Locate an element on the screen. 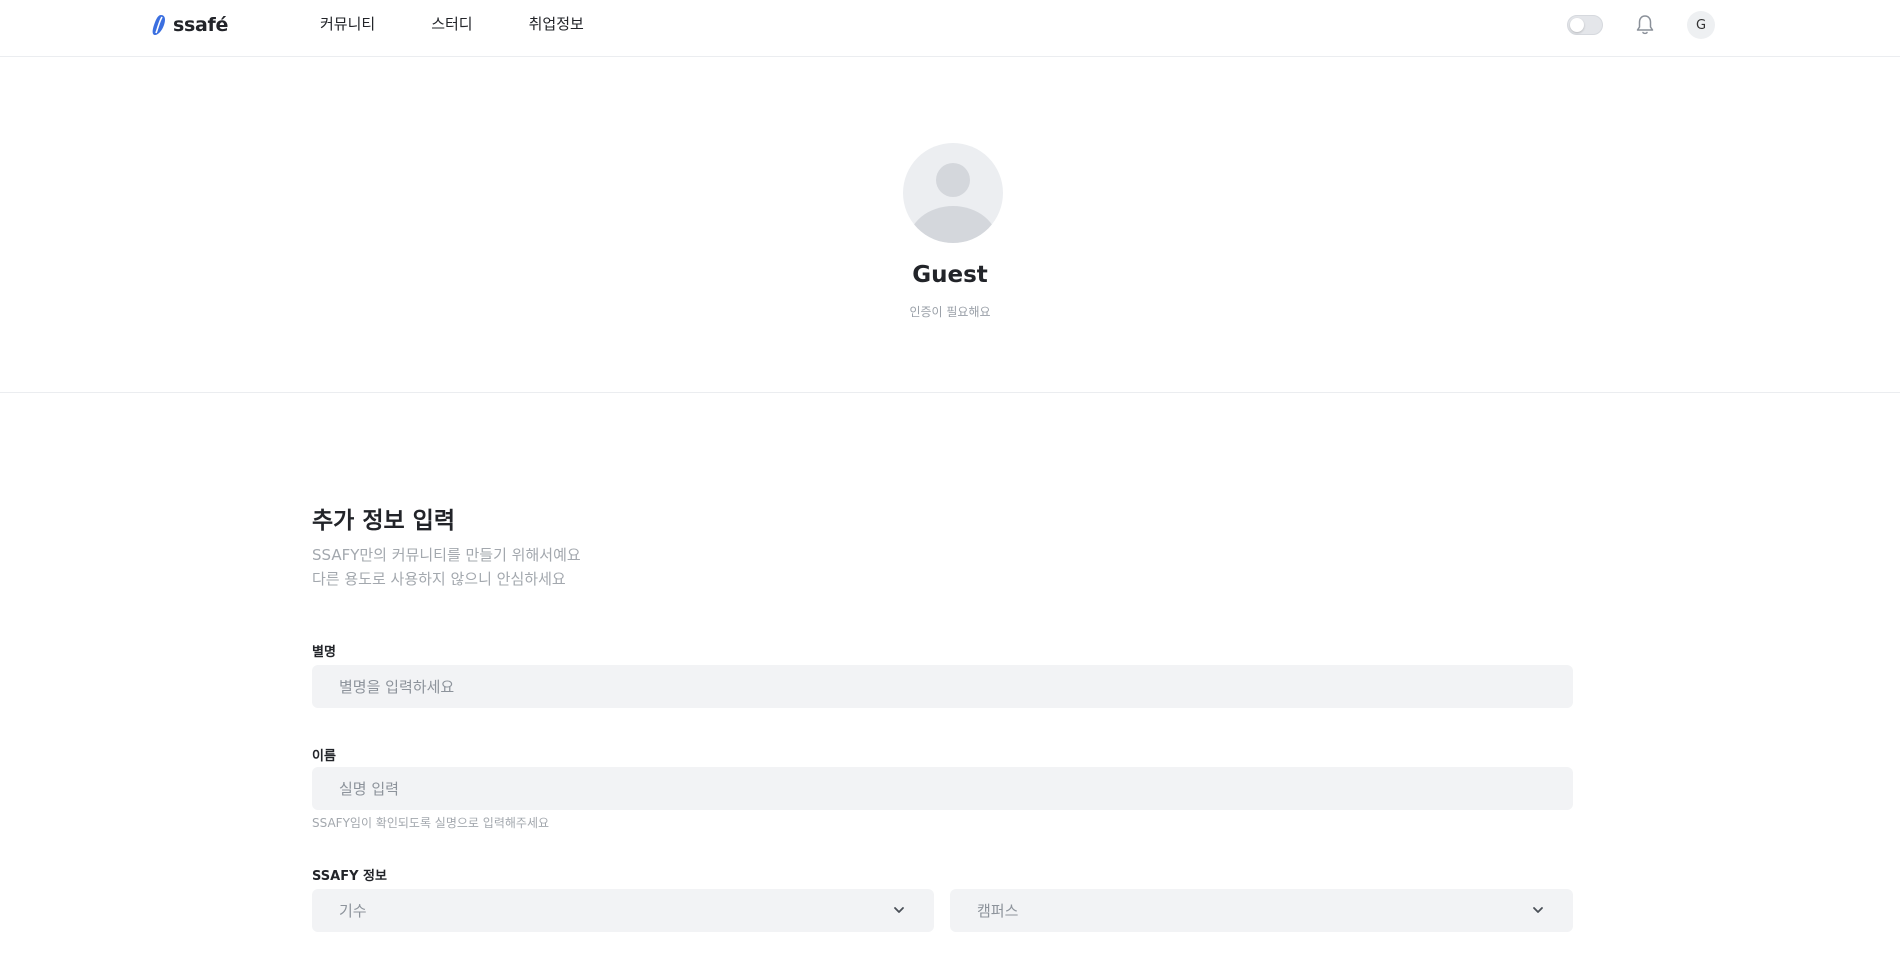 This screenshot has height=962, width=1900. campus-placeholder: 캠퍼스 is located at coordinates (998, 911).